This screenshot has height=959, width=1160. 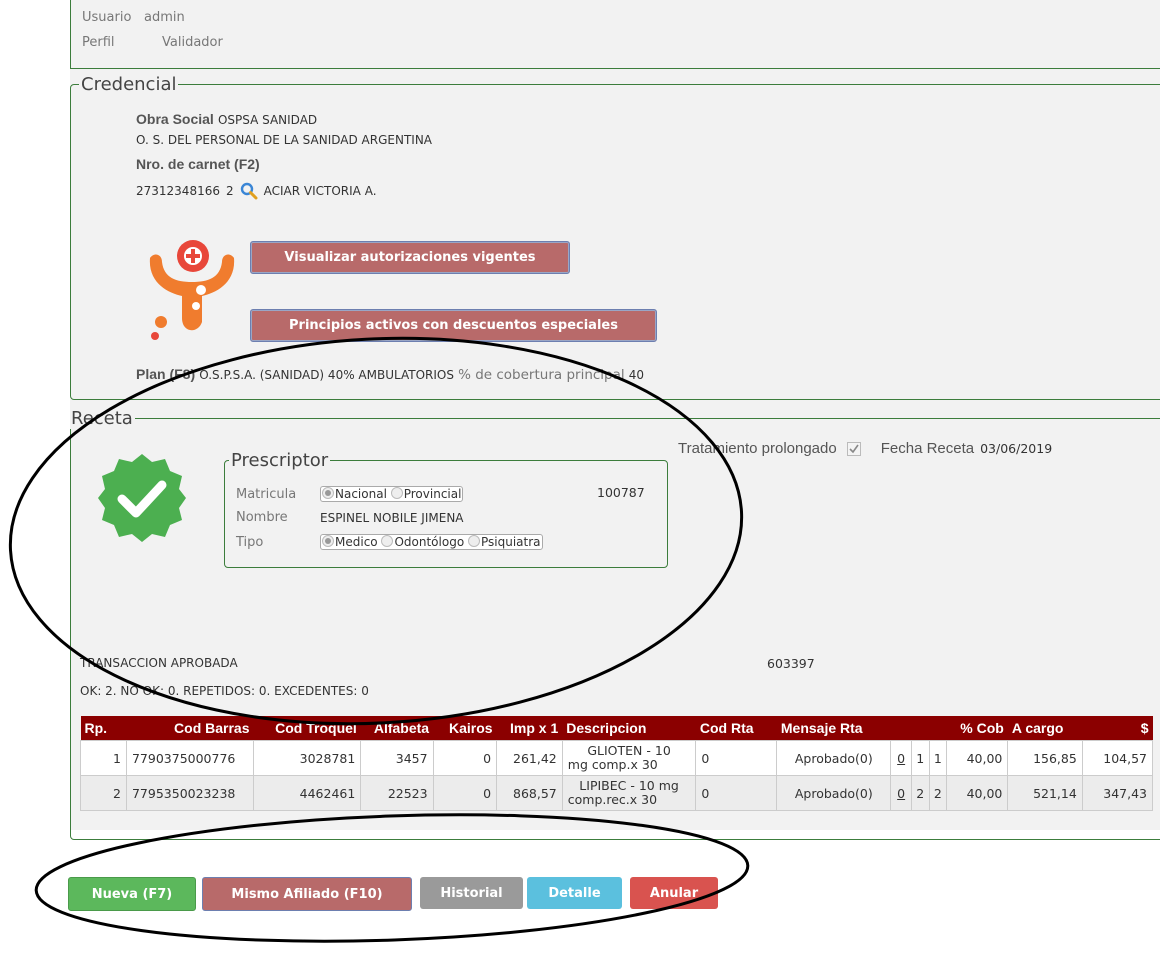 What do you see at coordinates (529, 728) in the screenshot?
I see `col-imp: Imp x 1` at bounding box center [529, 728].